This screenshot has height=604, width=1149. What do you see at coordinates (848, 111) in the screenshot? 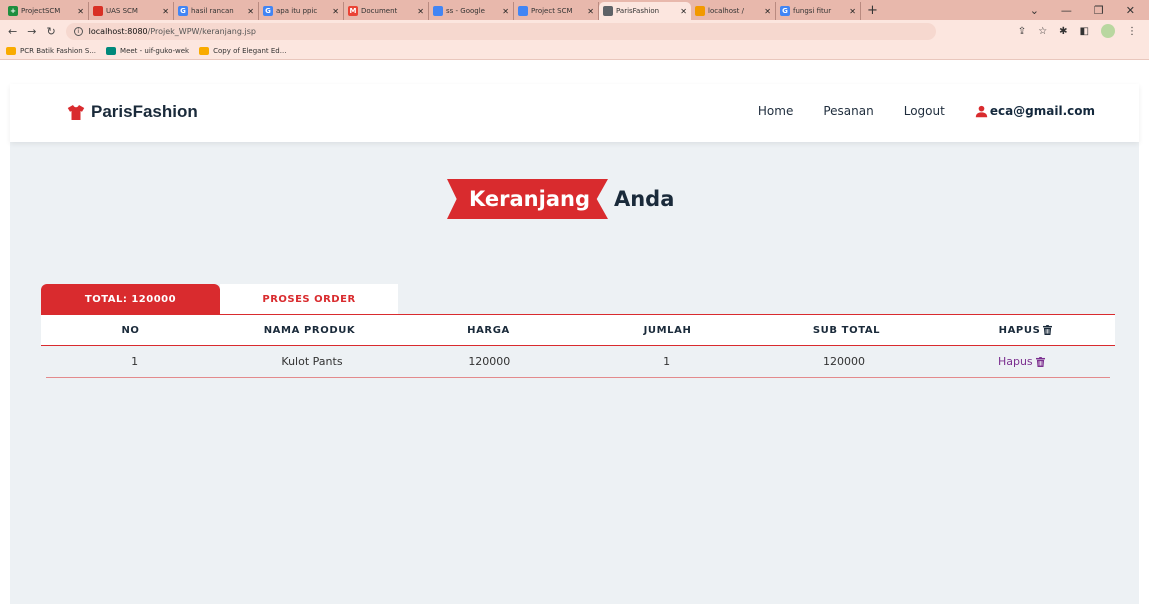
I see `nav-orders-link: Pesanan` at bounding box center [848, 111].